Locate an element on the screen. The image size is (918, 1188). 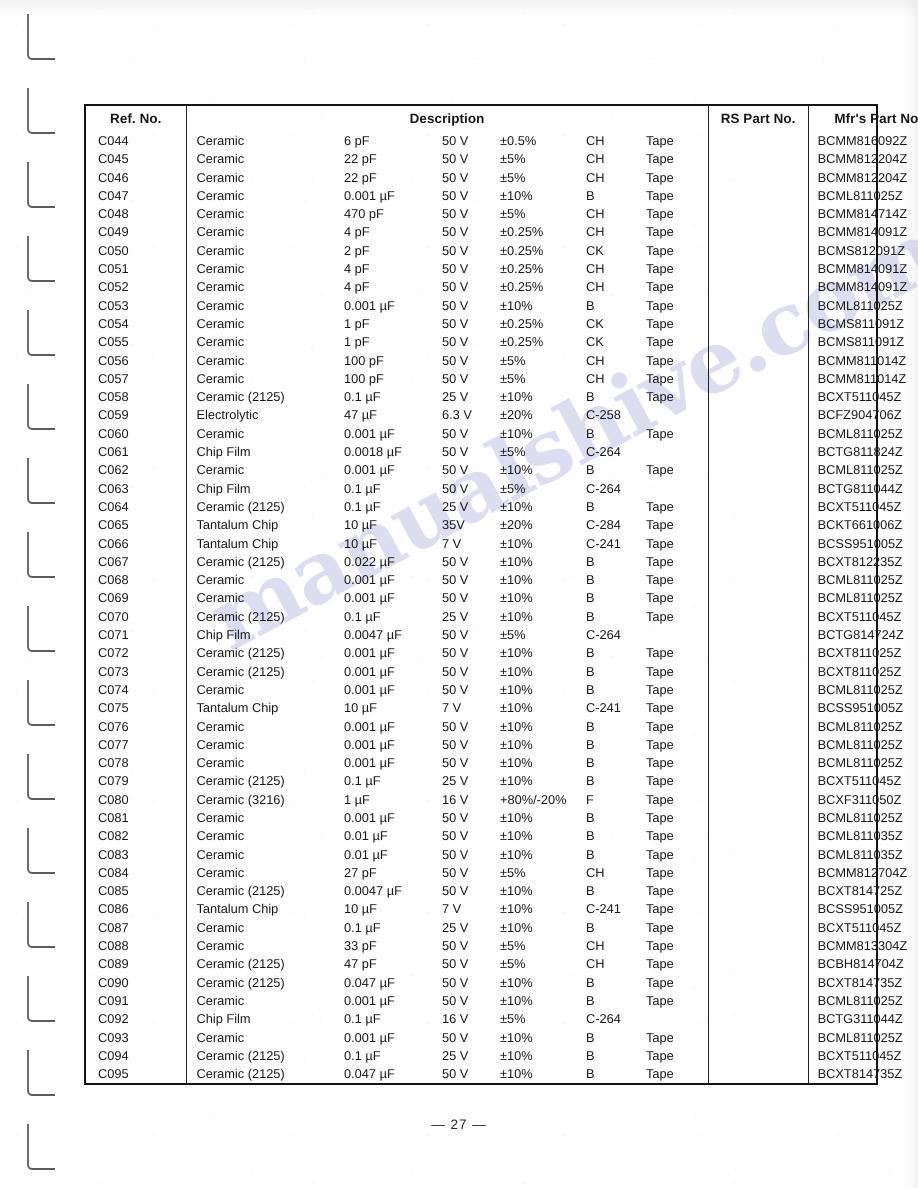
cell-ref-no: C085 is located at coordinates (113, 891).